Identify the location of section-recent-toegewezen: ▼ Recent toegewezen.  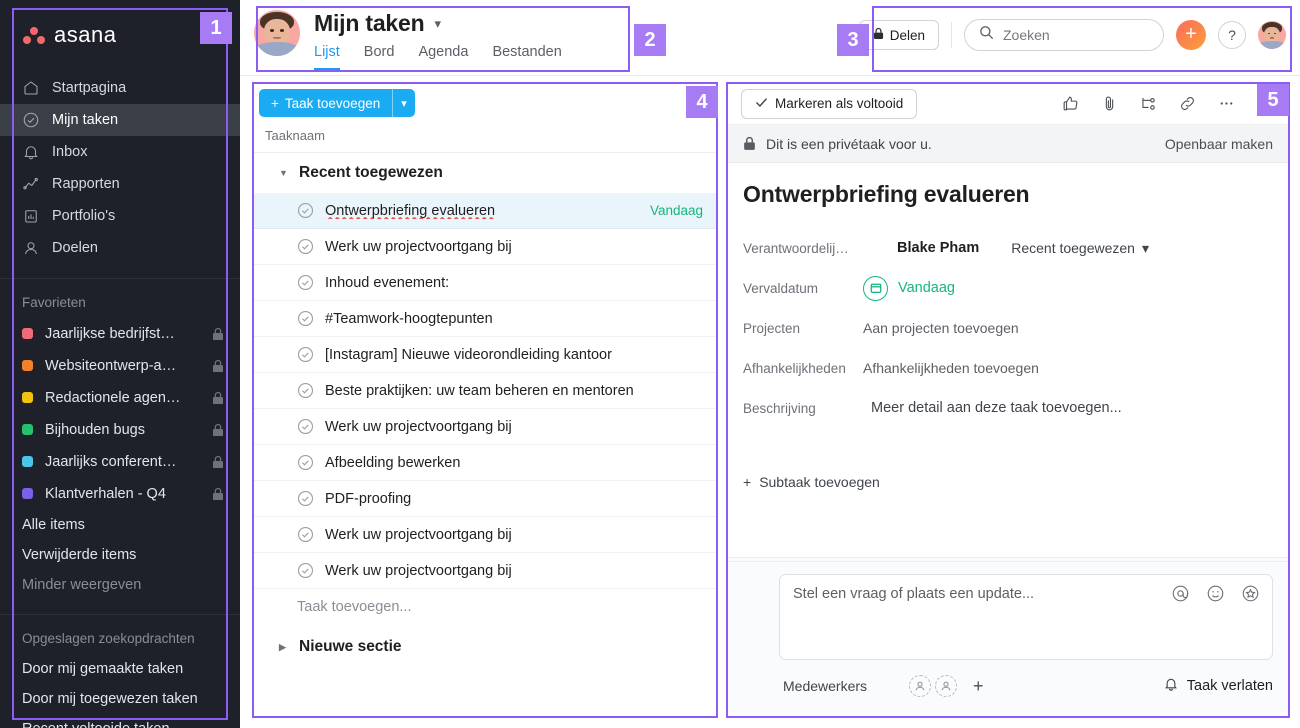
(485, 173).